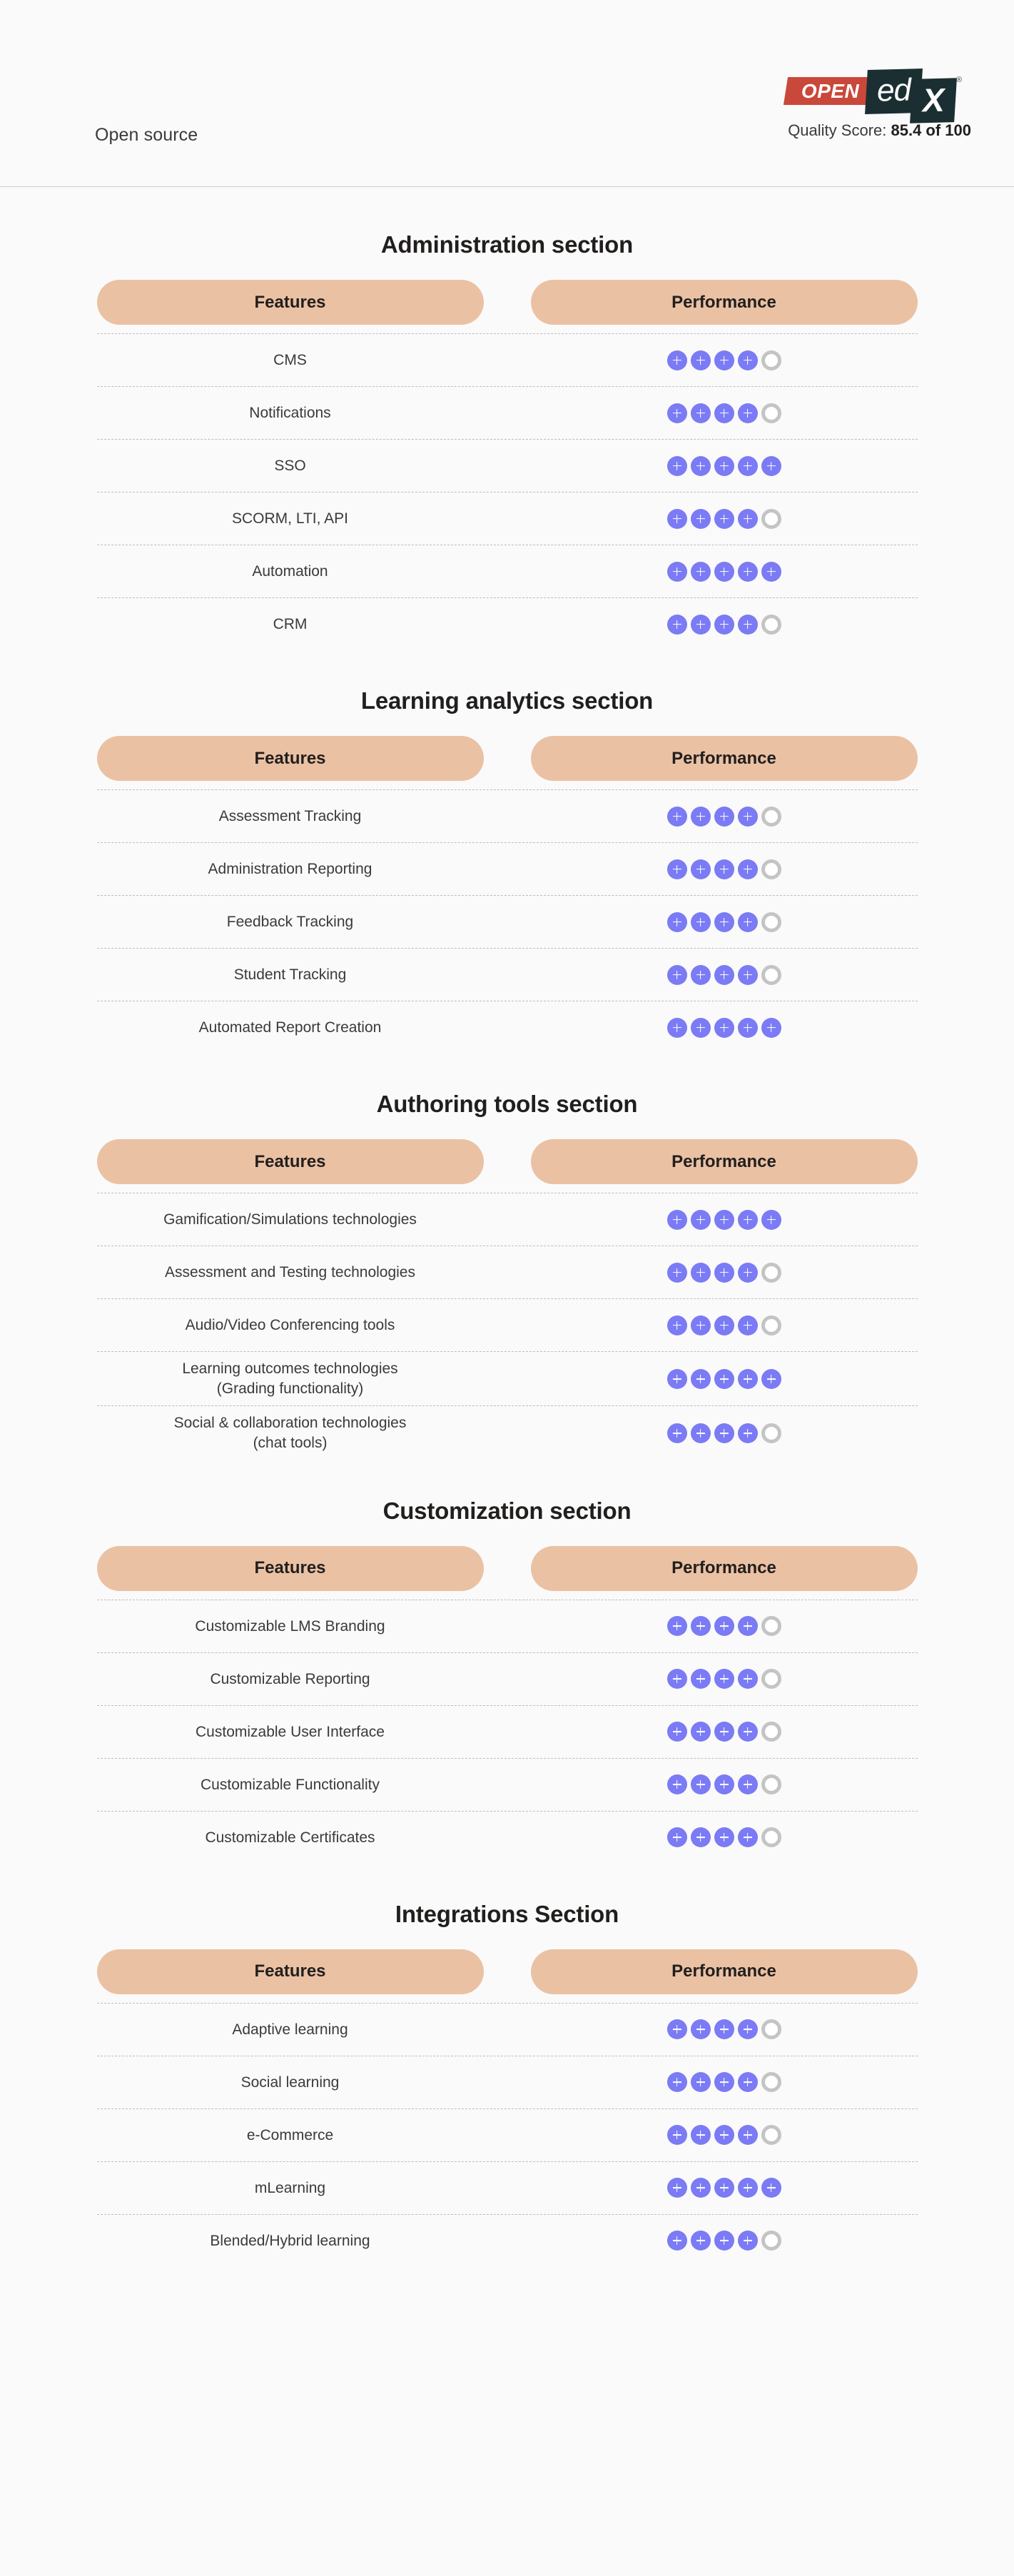 This screenshot has width=1014, height=2576. I want to click on feature-label: Customizable LMS Branding, so click(290, 1626).